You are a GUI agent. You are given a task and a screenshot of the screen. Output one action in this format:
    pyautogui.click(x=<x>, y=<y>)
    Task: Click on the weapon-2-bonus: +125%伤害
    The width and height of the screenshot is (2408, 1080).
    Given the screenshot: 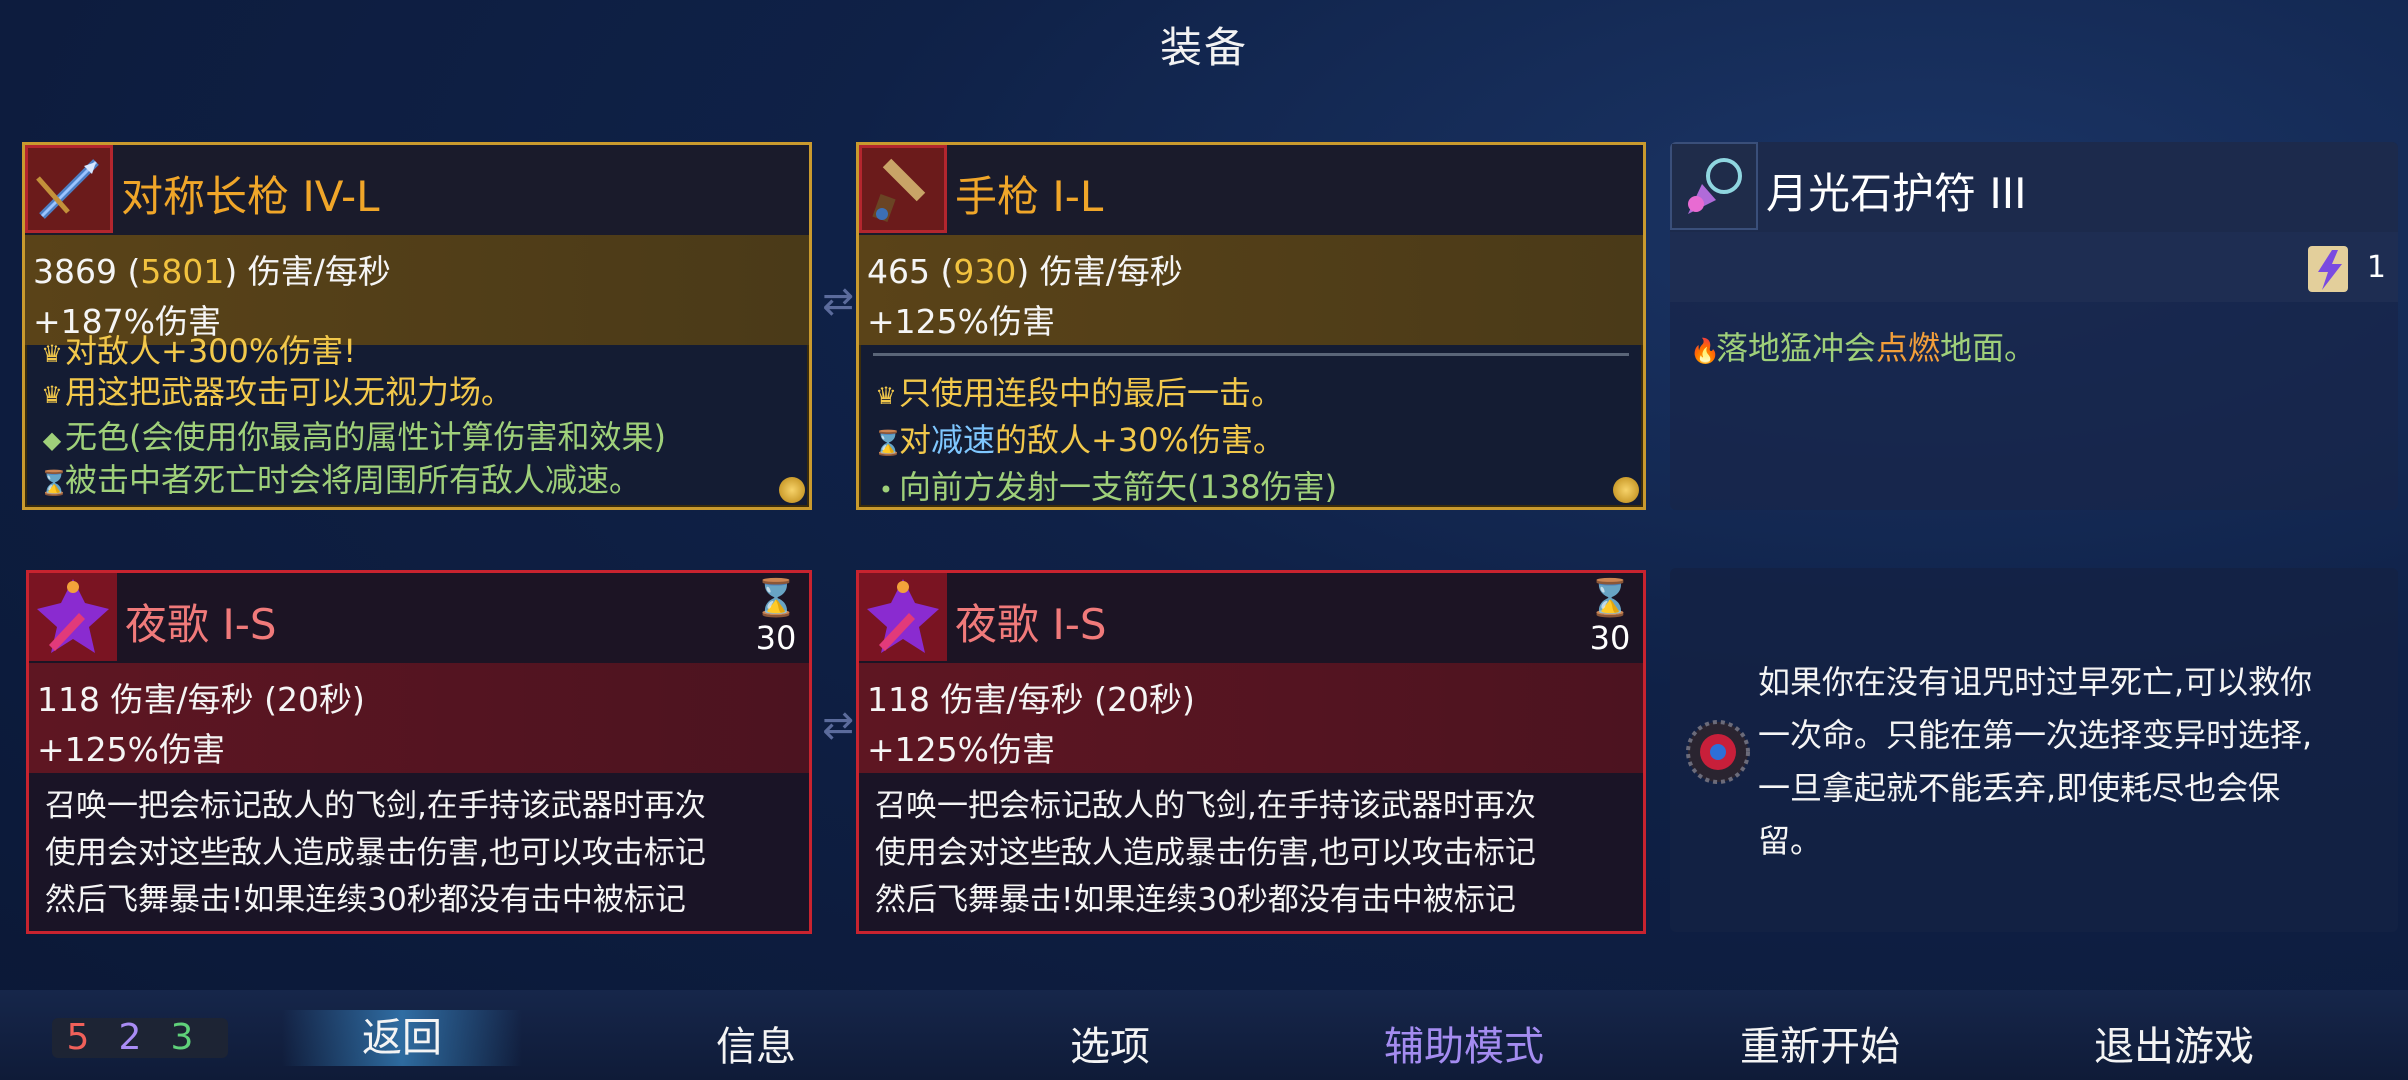 What is the action you would take?
    pyautogui.click(x=961, y=321)
    